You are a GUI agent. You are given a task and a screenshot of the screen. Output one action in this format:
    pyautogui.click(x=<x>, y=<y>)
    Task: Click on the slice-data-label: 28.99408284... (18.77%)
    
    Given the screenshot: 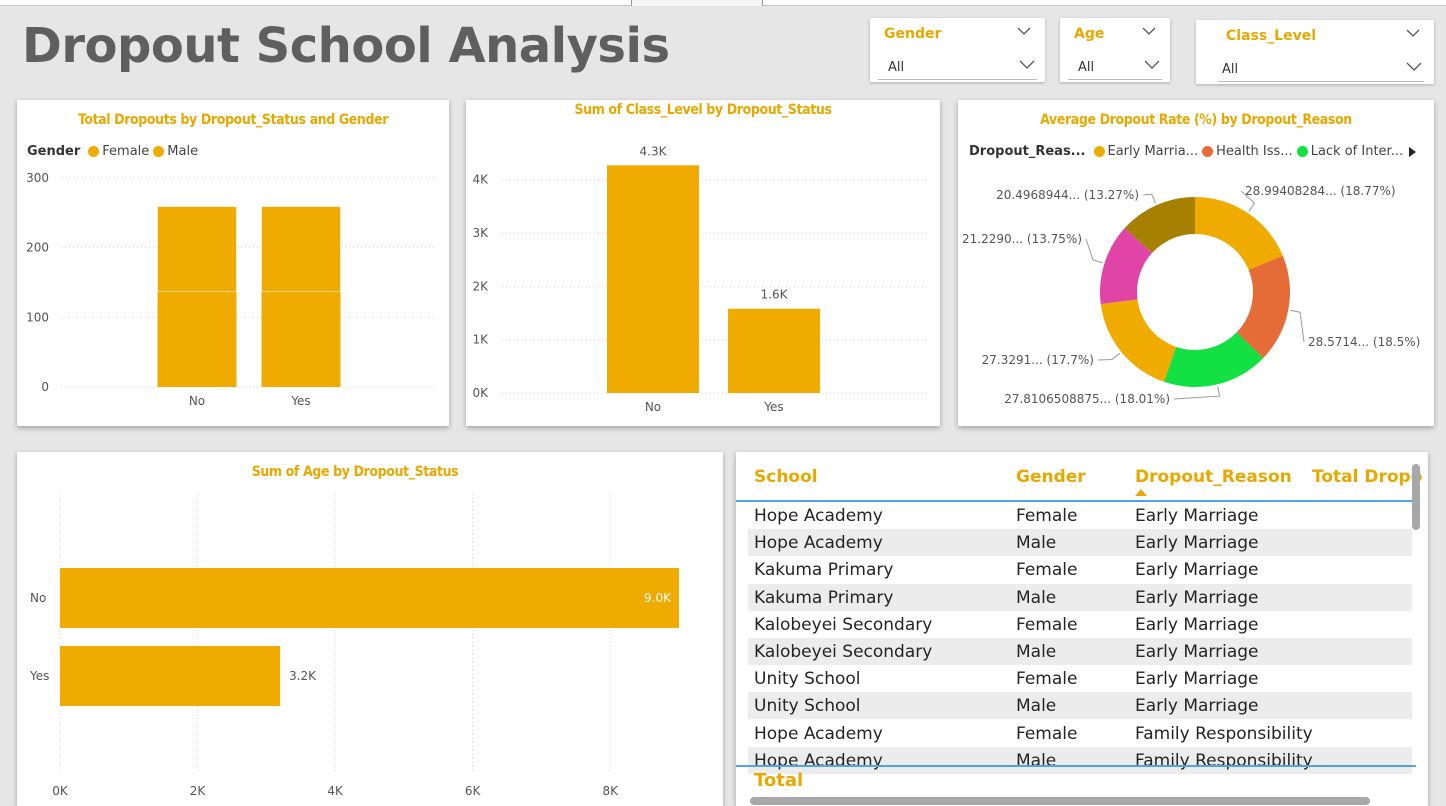 What is the action you would take?
    pyautogui.click(x=1320, y=191)
    